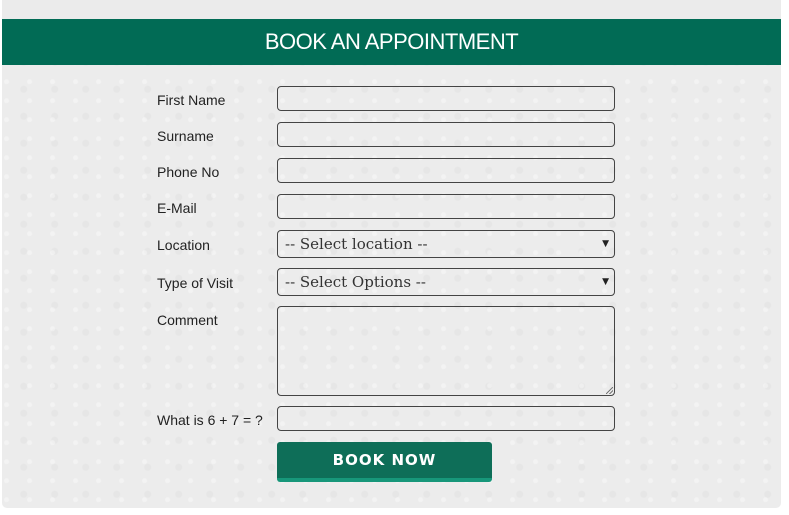  I want to click on visit-type-label: Type of Visit, so click(195, 283).